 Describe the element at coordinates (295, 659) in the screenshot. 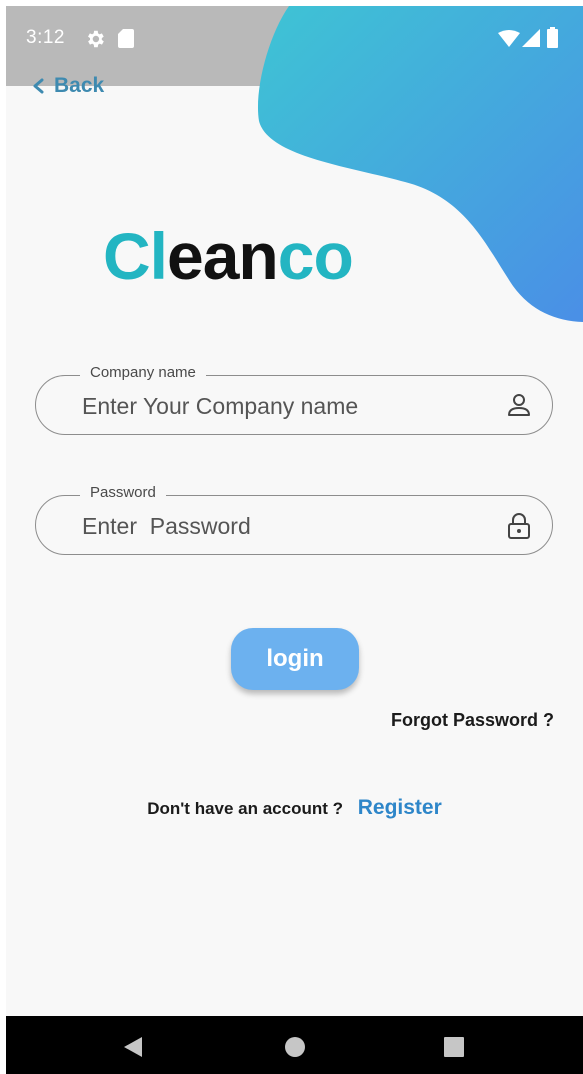

I see `login-button: login` at that location.